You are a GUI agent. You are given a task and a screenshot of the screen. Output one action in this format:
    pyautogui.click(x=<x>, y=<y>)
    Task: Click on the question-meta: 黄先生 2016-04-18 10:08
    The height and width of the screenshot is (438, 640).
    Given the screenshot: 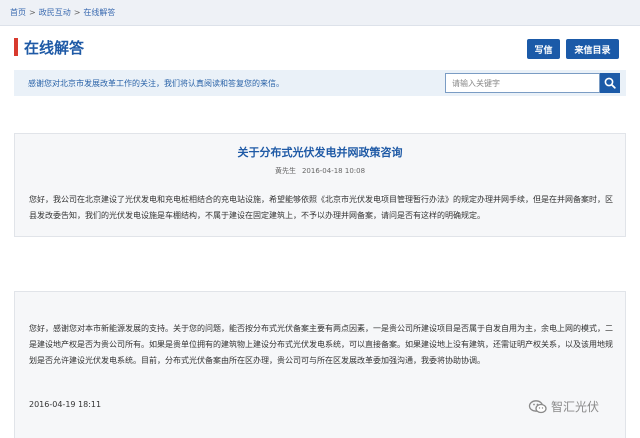 What is the action you would take?
    pyautogui.click(x=320, y=171)
    